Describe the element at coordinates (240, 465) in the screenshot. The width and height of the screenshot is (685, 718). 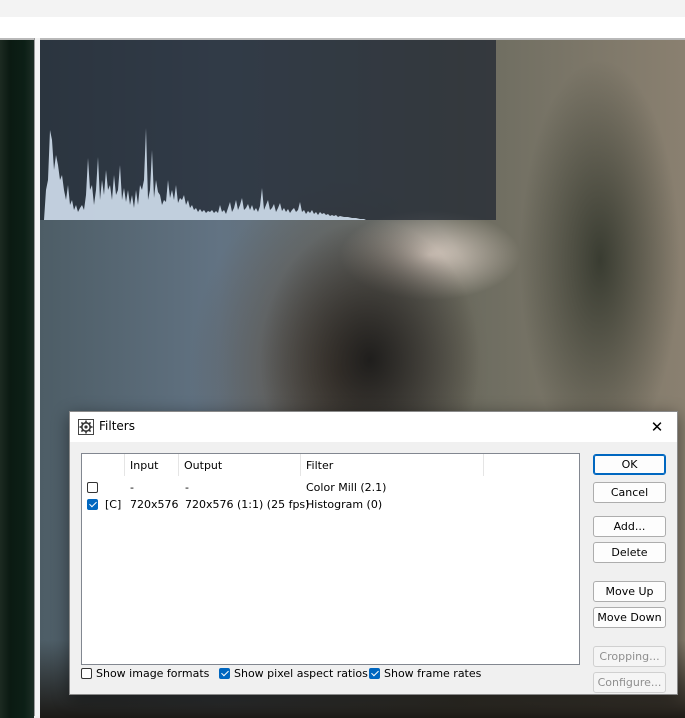
I see `column-header-output: Output` at that location.